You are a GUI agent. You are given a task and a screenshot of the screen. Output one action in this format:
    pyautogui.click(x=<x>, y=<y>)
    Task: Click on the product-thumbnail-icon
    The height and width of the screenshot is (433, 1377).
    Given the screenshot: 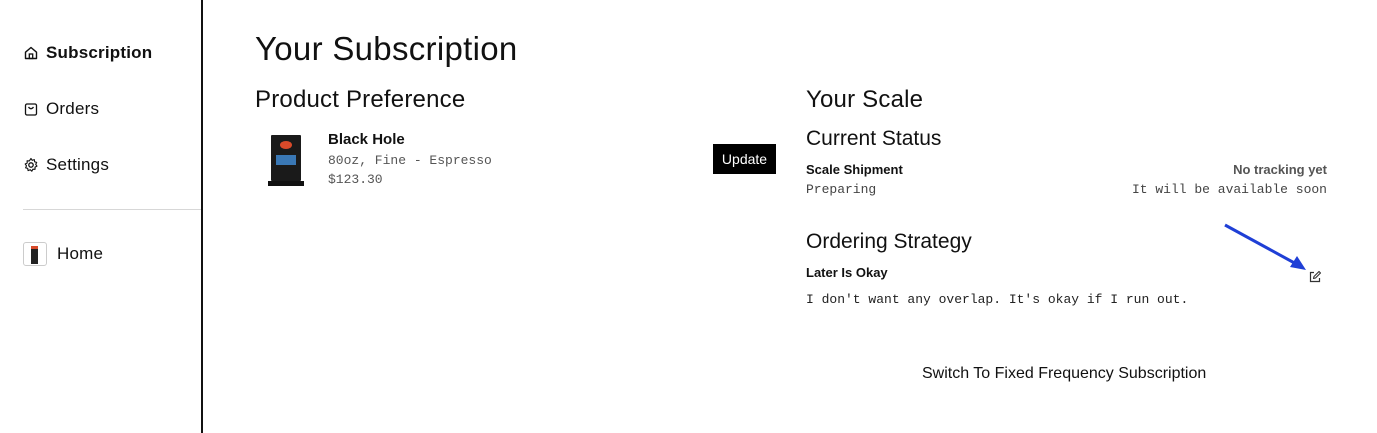 What is the action you would take?
    pyautogui.click(x=35, y=254)
    